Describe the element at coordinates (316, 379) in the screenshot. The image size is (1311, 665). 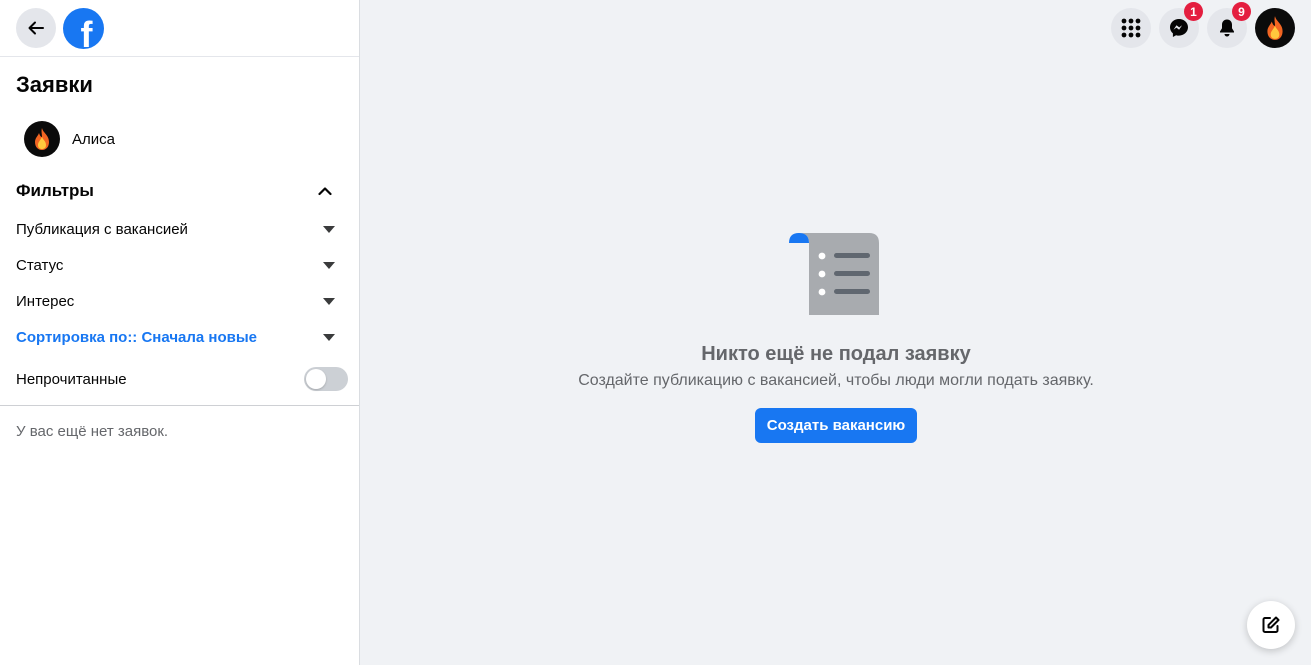
I see `toggle-knob` at that location.